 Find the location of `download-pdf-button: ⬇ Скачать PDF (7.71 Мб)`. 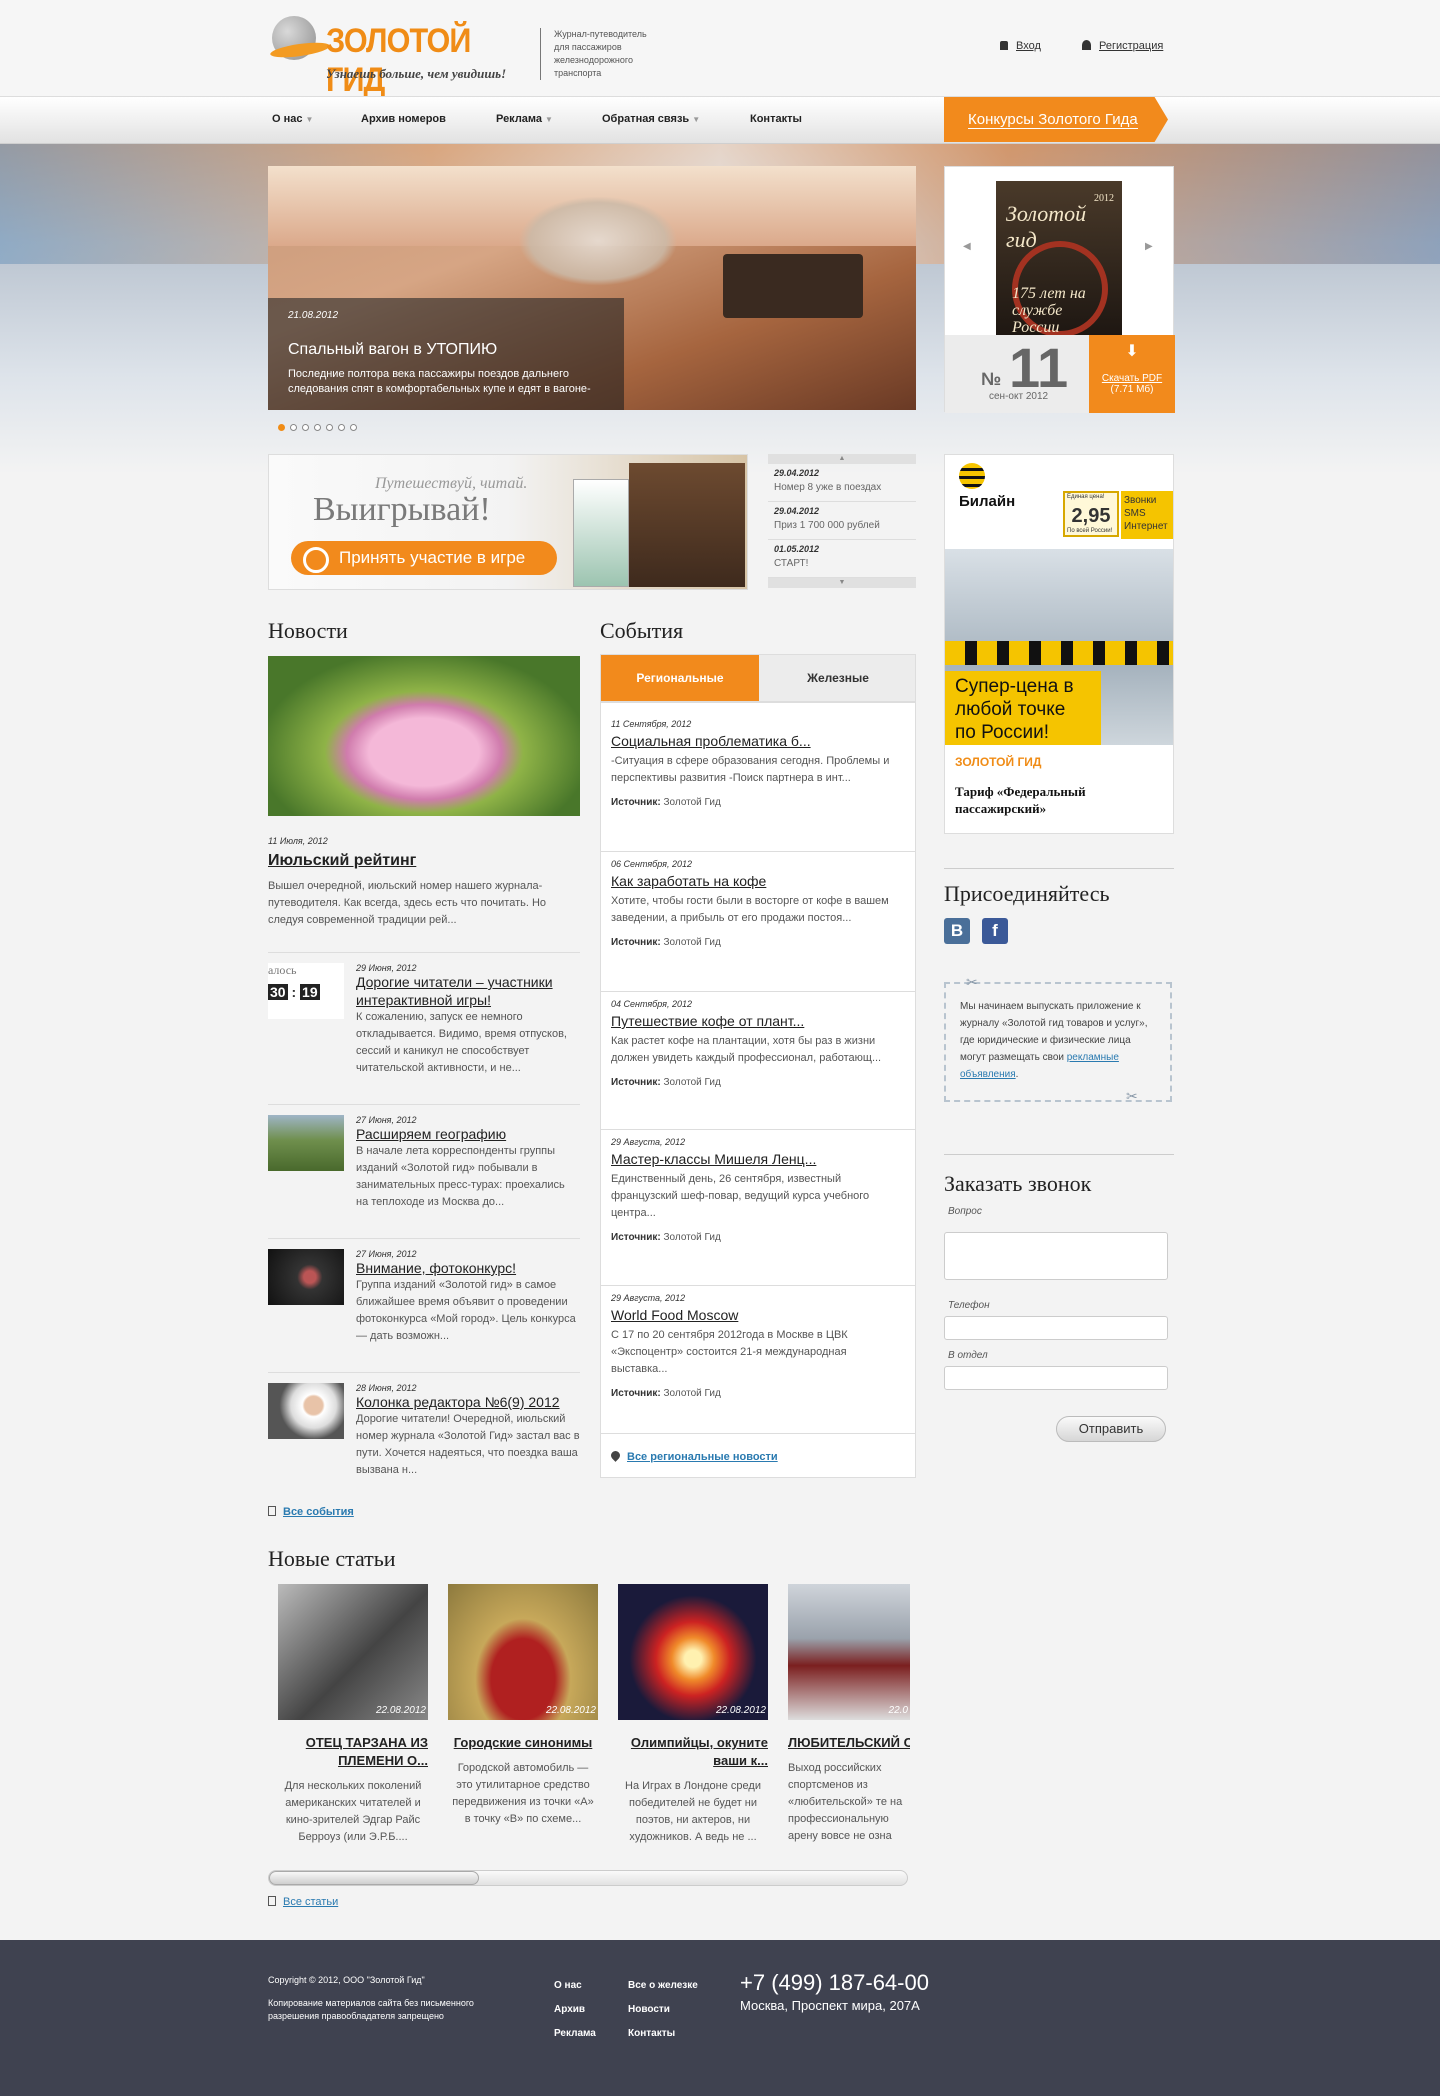

download-pdf-button: ⬇ Скачать PDF (7.71 Мб) is located at coordinates (1132, 374).